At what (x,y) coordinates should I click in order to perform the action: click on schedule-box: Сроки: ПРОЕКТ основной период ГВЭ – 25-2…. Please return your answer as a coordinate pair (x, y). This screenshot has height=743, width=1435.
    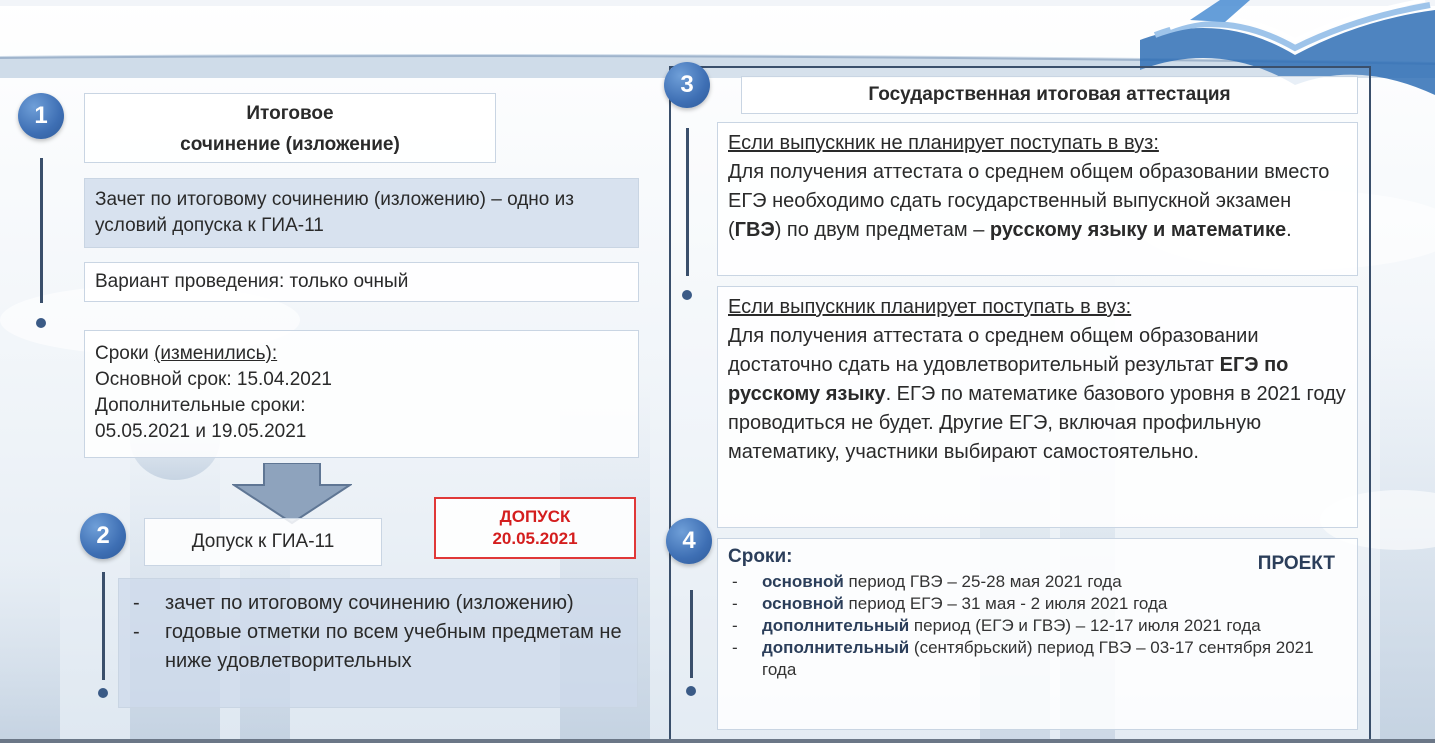
    Looking at the image, I should click on (1037, 634).